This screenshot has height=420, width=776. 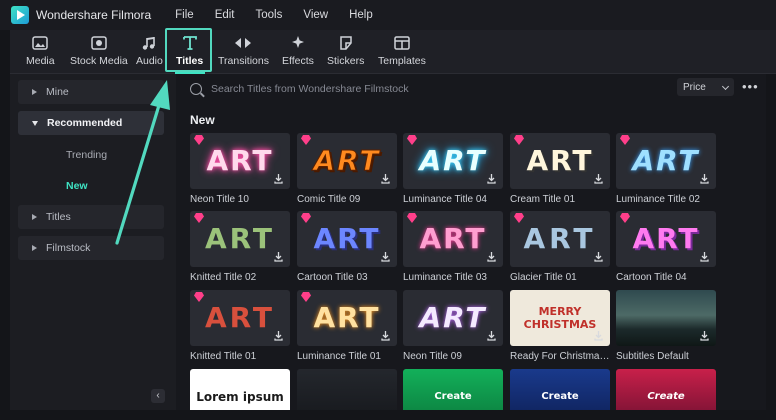 I want to click on template-icon, so click(x=402, y=43).